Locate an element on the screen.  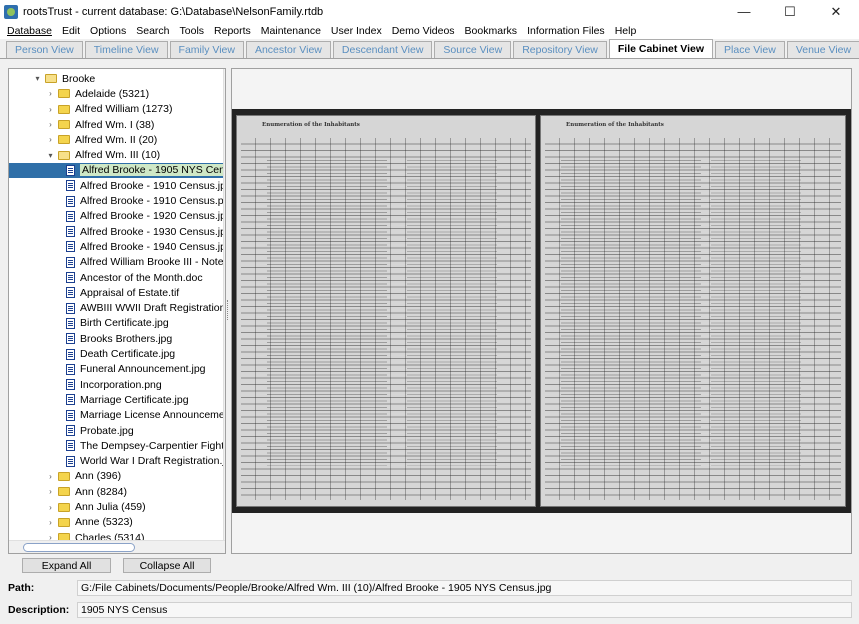
tree-file: Probate.jpg is located at coordinates (117, 430).